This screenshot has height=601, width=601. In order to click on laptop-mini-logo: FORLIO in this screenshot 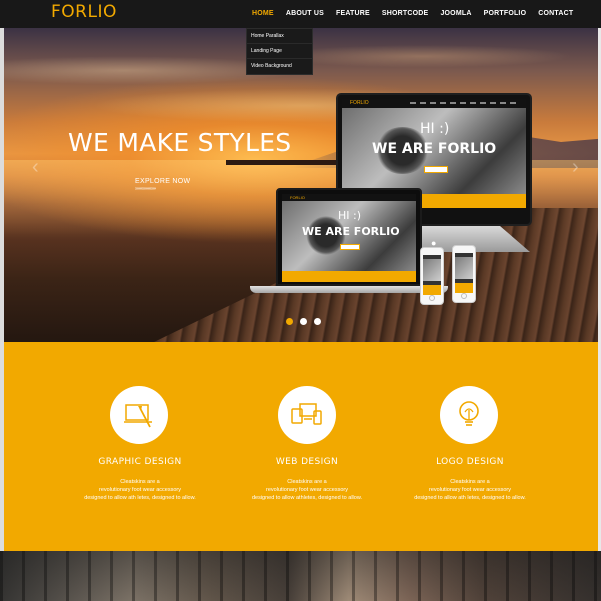, I will do `click(297, 197)`.